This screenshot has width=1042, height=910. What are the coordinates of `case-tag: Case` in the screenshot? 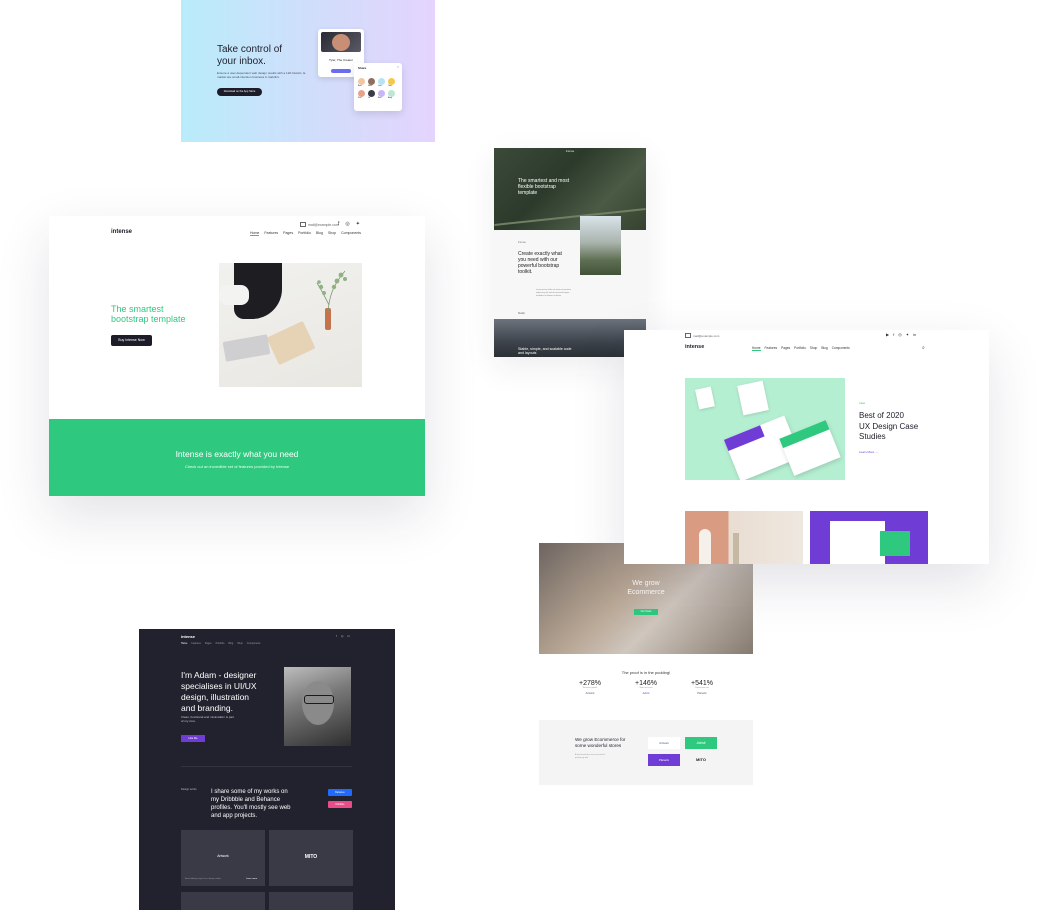 It's located at (862, 403).